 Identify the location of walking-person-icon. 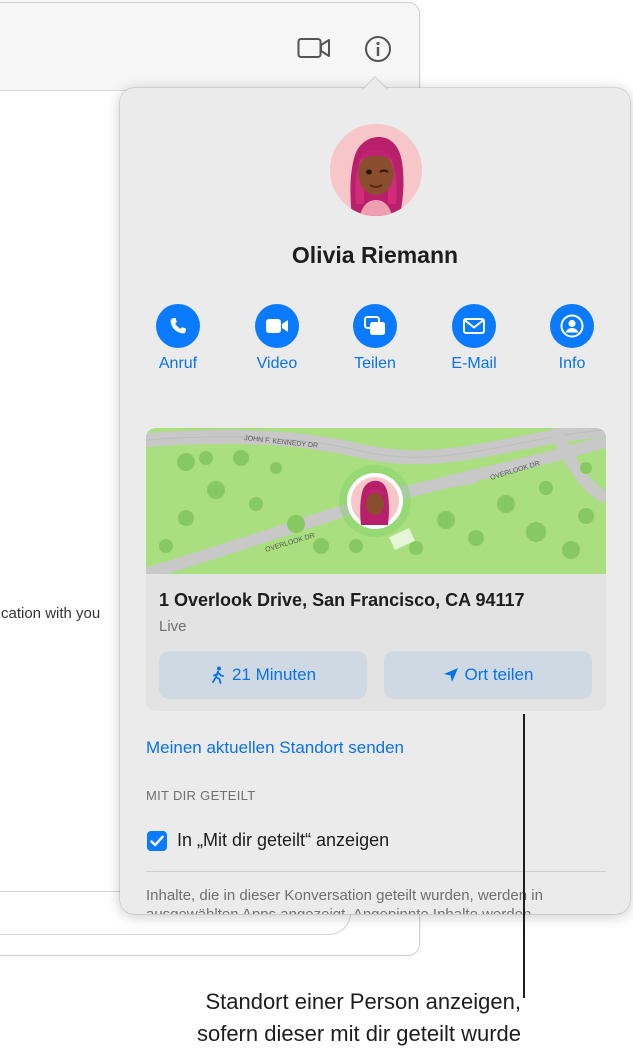
(218, 675).